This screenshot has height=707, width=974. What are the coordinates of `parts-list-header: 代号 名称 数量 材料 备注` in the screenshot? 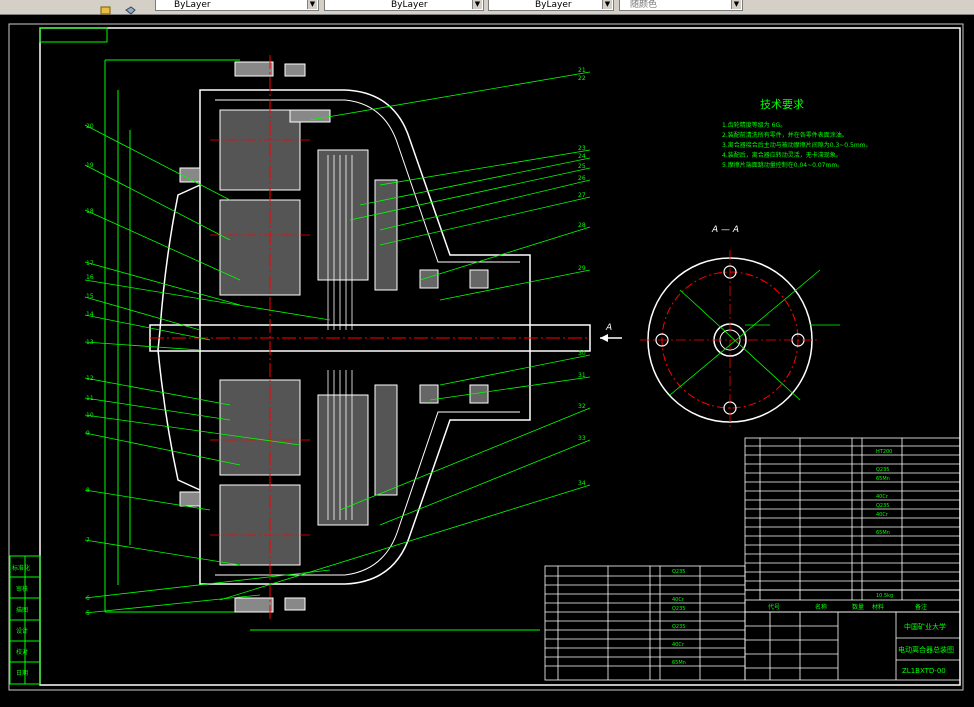 It's located at (852, 606).